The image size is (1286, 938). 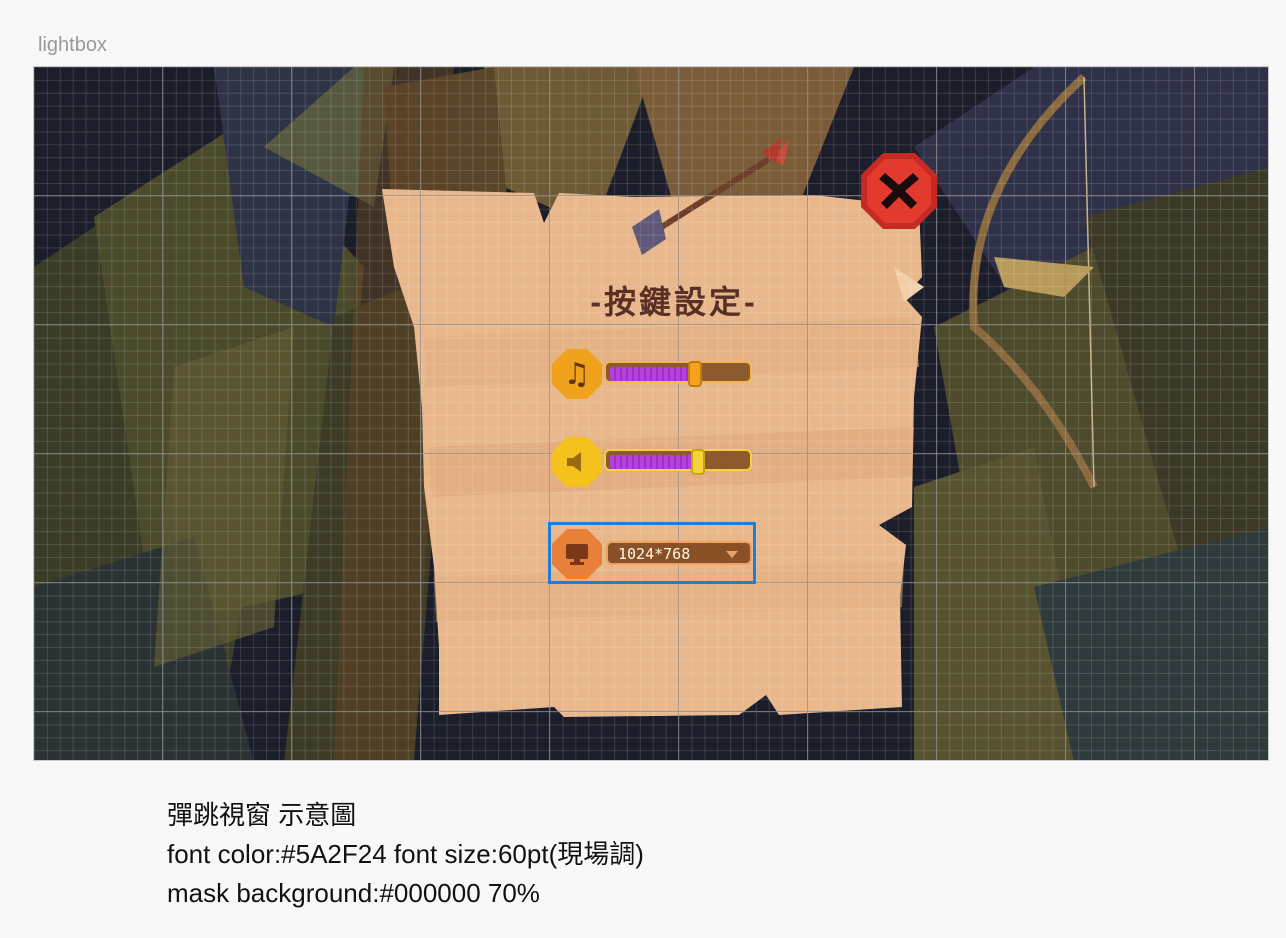 What do you see at coordinates (72, 45) in the screenshot?
I see `artboard-label: lightbox` at bounding box center [72, 45].